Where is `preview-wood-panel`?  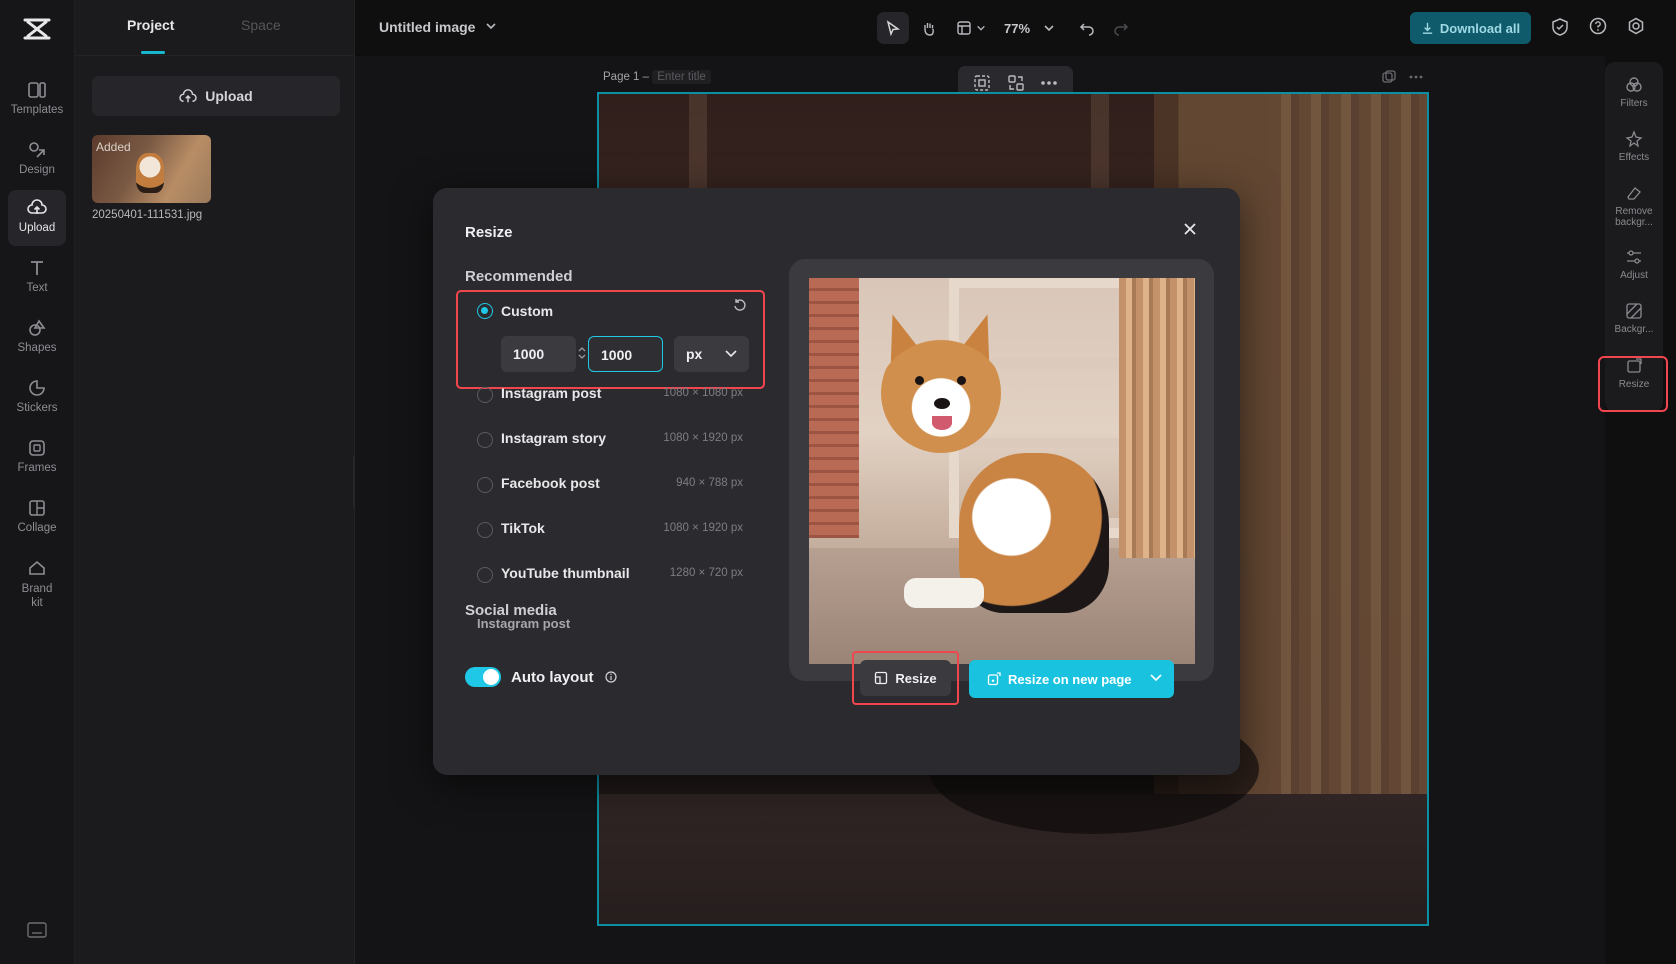 preview-wood-panel is located at coordinates (1157, 418).